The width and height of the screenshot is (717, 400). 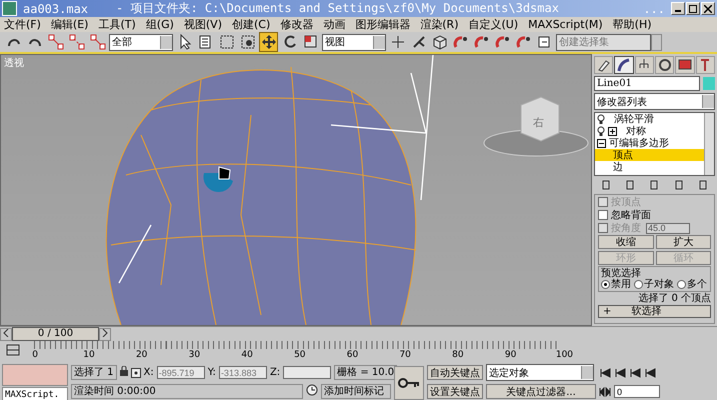 I want to click on sub-object-item: 顶点, so click(x=649, y=155).